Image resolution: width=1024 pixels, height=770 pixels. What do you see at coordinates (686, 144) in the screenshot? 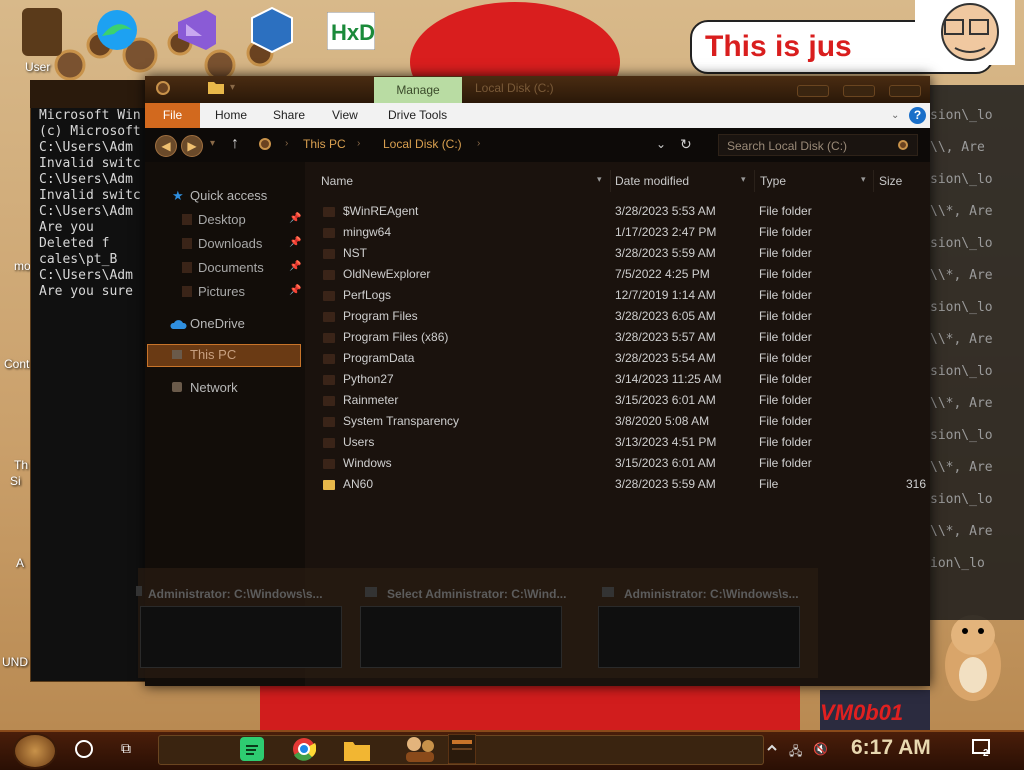
I see `refresh-icon: ↻` at bounding box center [686, 144].